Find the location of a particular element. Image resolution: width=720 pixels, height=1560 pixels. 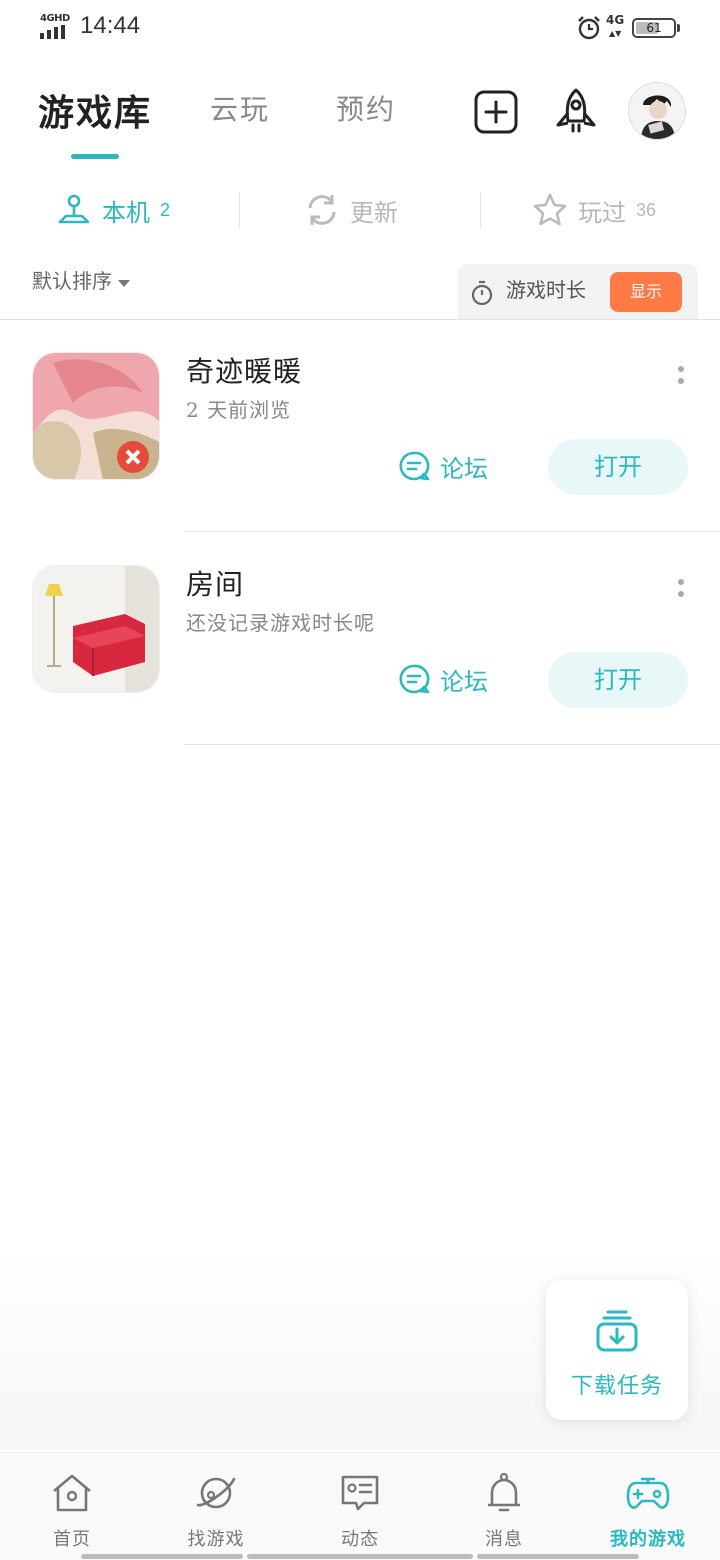

playtime-label: 游戏时长 is located at coordinates (546, 290).